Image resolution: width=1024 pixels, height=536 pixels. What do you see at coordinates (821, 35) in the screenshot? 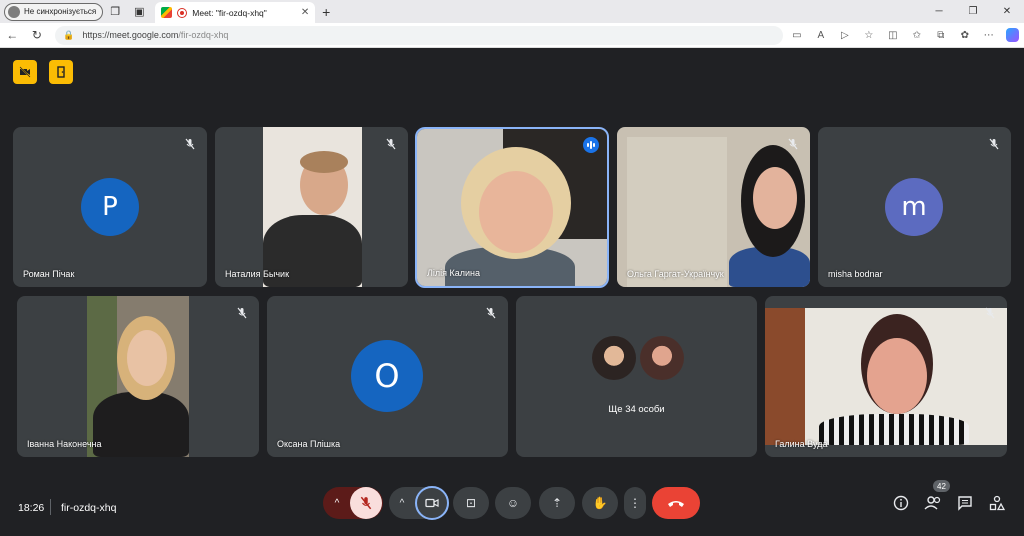
I see `read-aloud-icon: A` at bounding box center [821, 35].